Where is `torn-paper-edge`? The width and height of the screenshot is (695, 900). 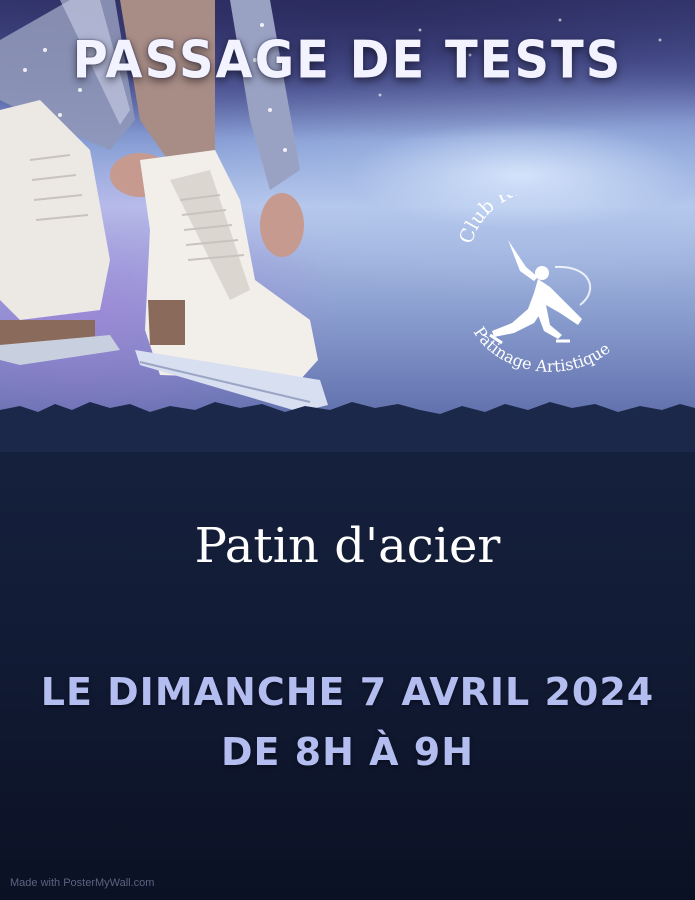
torn-paper-edge is located at coordinates (347, 427).